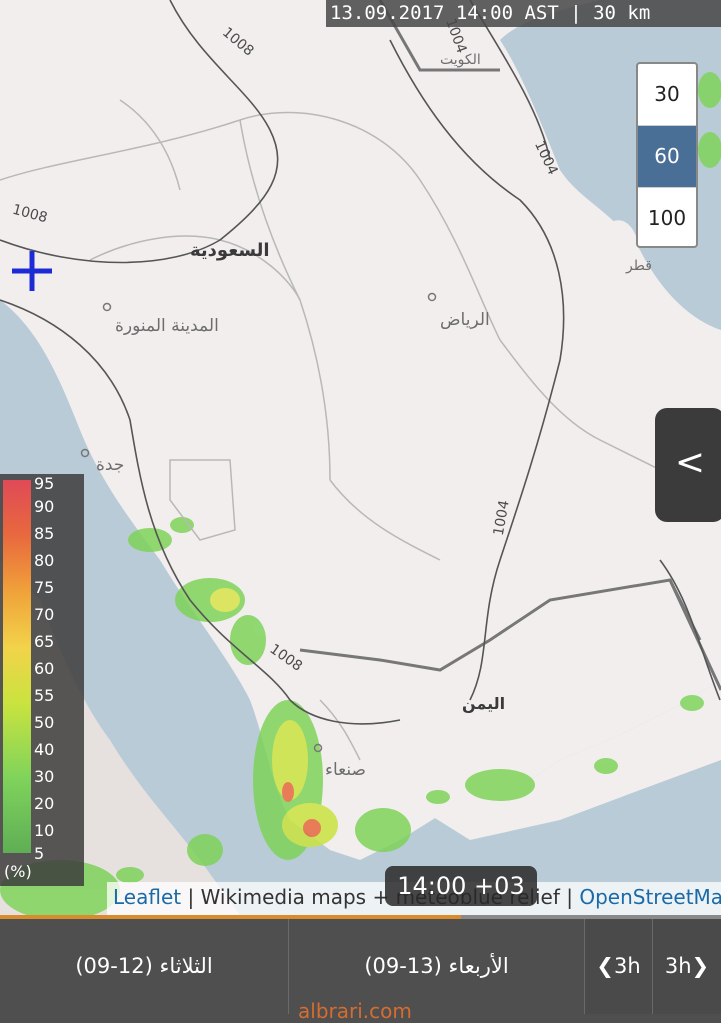 The height and width of the screenshot is (1023, 721). Describe the element at coordinates (44, 560) in the screenshot. I see `legend-label: 80` at that location.